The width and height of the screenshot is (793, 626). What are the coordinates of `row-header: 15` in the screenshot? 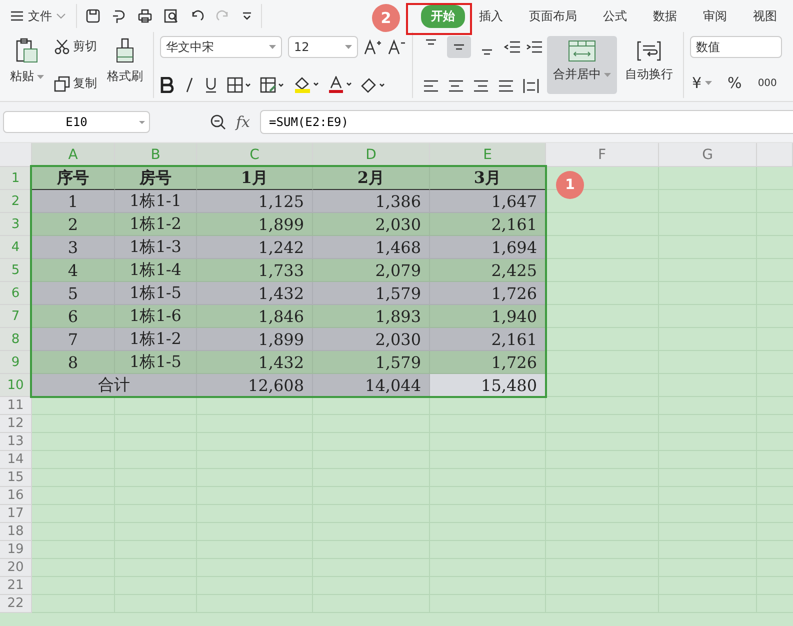 It's located at (16, 478).